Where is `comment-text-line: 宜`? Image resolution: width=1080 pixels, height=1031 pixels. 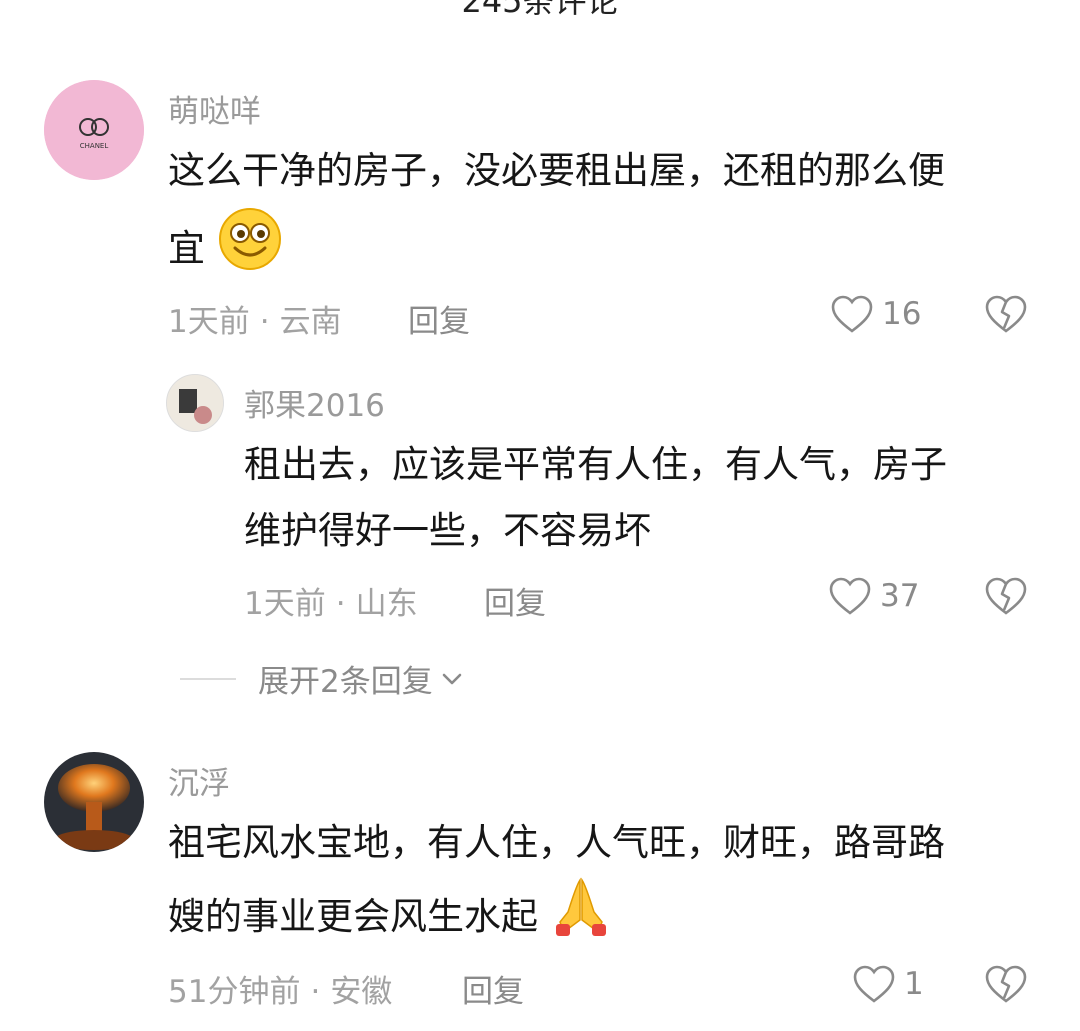
comment-text-line: 宜 is located at coordinates (225, 250).